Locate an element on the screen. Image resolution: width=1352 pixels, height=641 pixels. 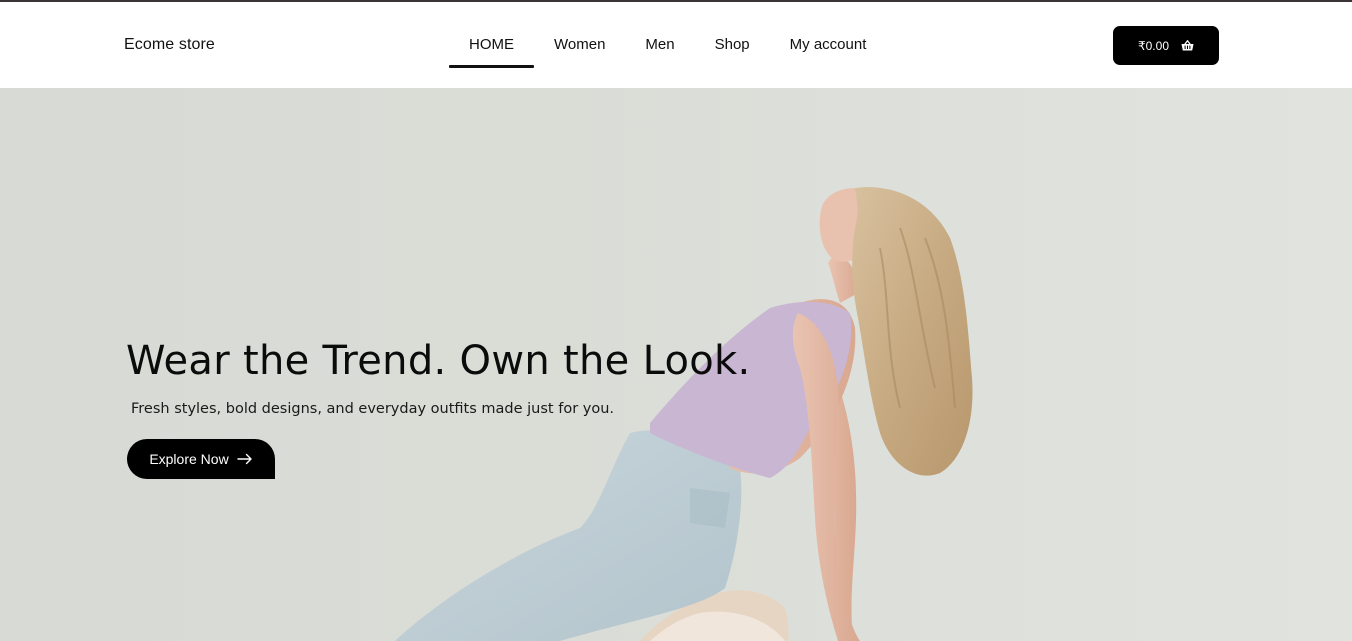
nav-item-label: HOME is located at coordinates (491, 44).